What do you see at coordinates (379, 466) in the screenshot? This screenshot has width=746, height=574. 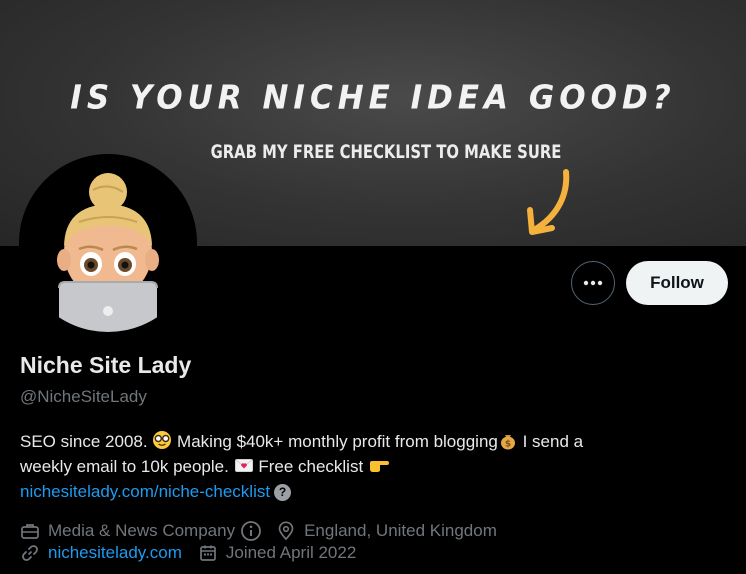 I see `pointing-right-icon` at bounding box center [379, 466].